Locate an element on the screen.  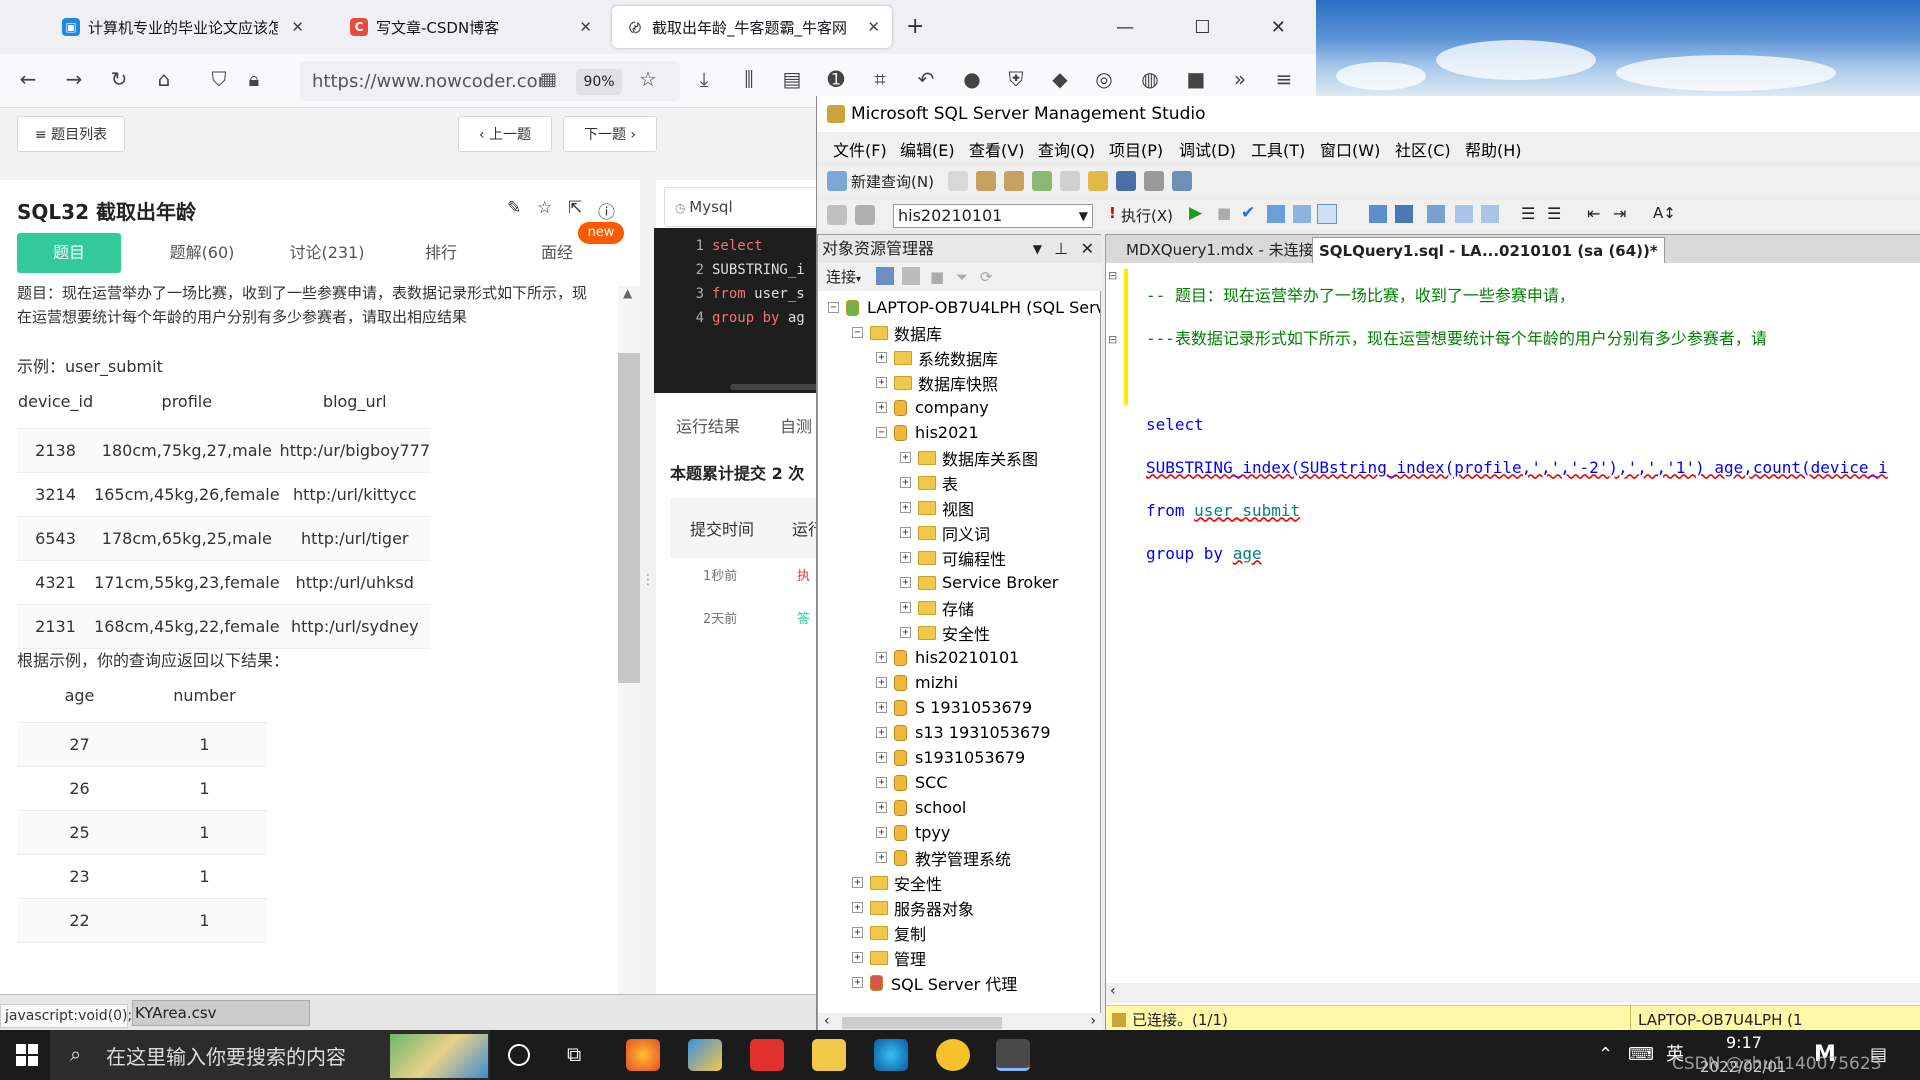
execute-button: 执行(X) is located at coordinates (1147, 215).